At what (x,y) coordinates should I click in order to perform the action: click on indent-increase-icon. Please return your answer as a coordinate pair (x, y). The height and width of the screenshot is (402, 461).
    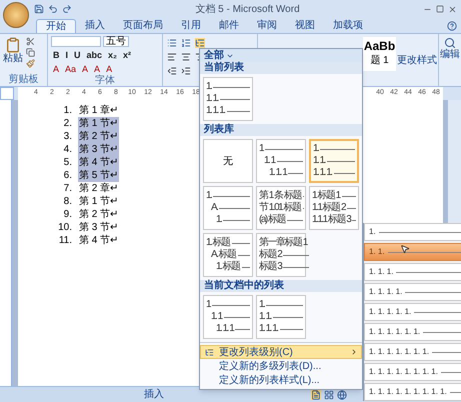
    Looking at the image, I should click on (186, 71).